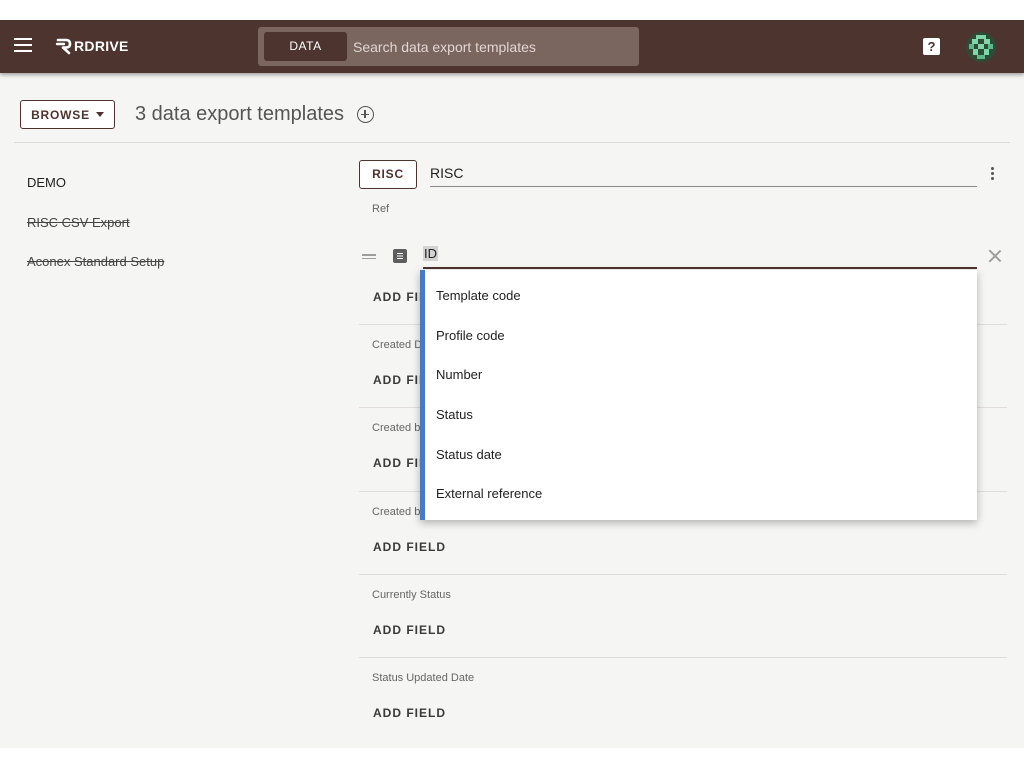 The width and height of the screenshot is (1024, 768). What do you see at coordinates (381, 209) in the screenshot?
I see `section-label-ref: Ref` at bounding box center [381, 209].